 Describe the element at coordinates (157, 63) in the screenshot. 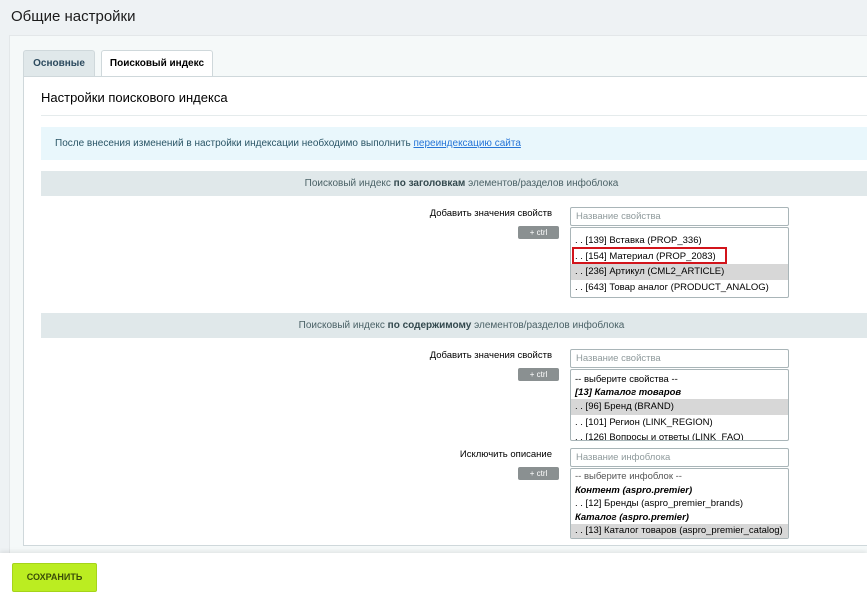

I see `tab-search-index: Поисковый индекс` at that location.